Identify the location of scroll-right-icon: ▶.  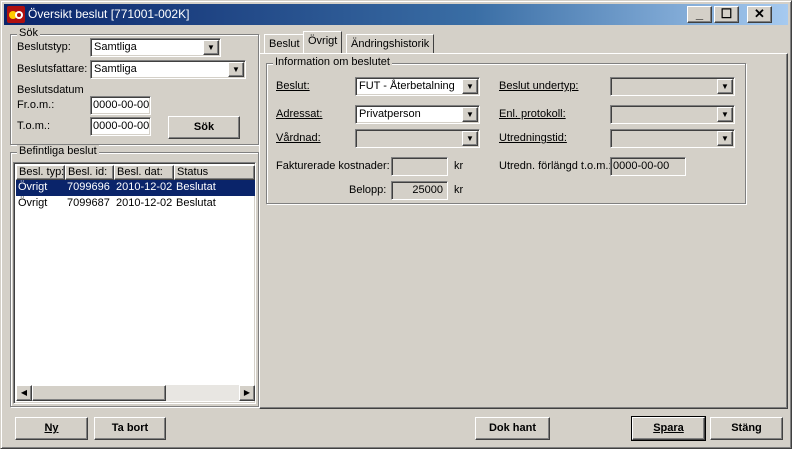
(247, 393).